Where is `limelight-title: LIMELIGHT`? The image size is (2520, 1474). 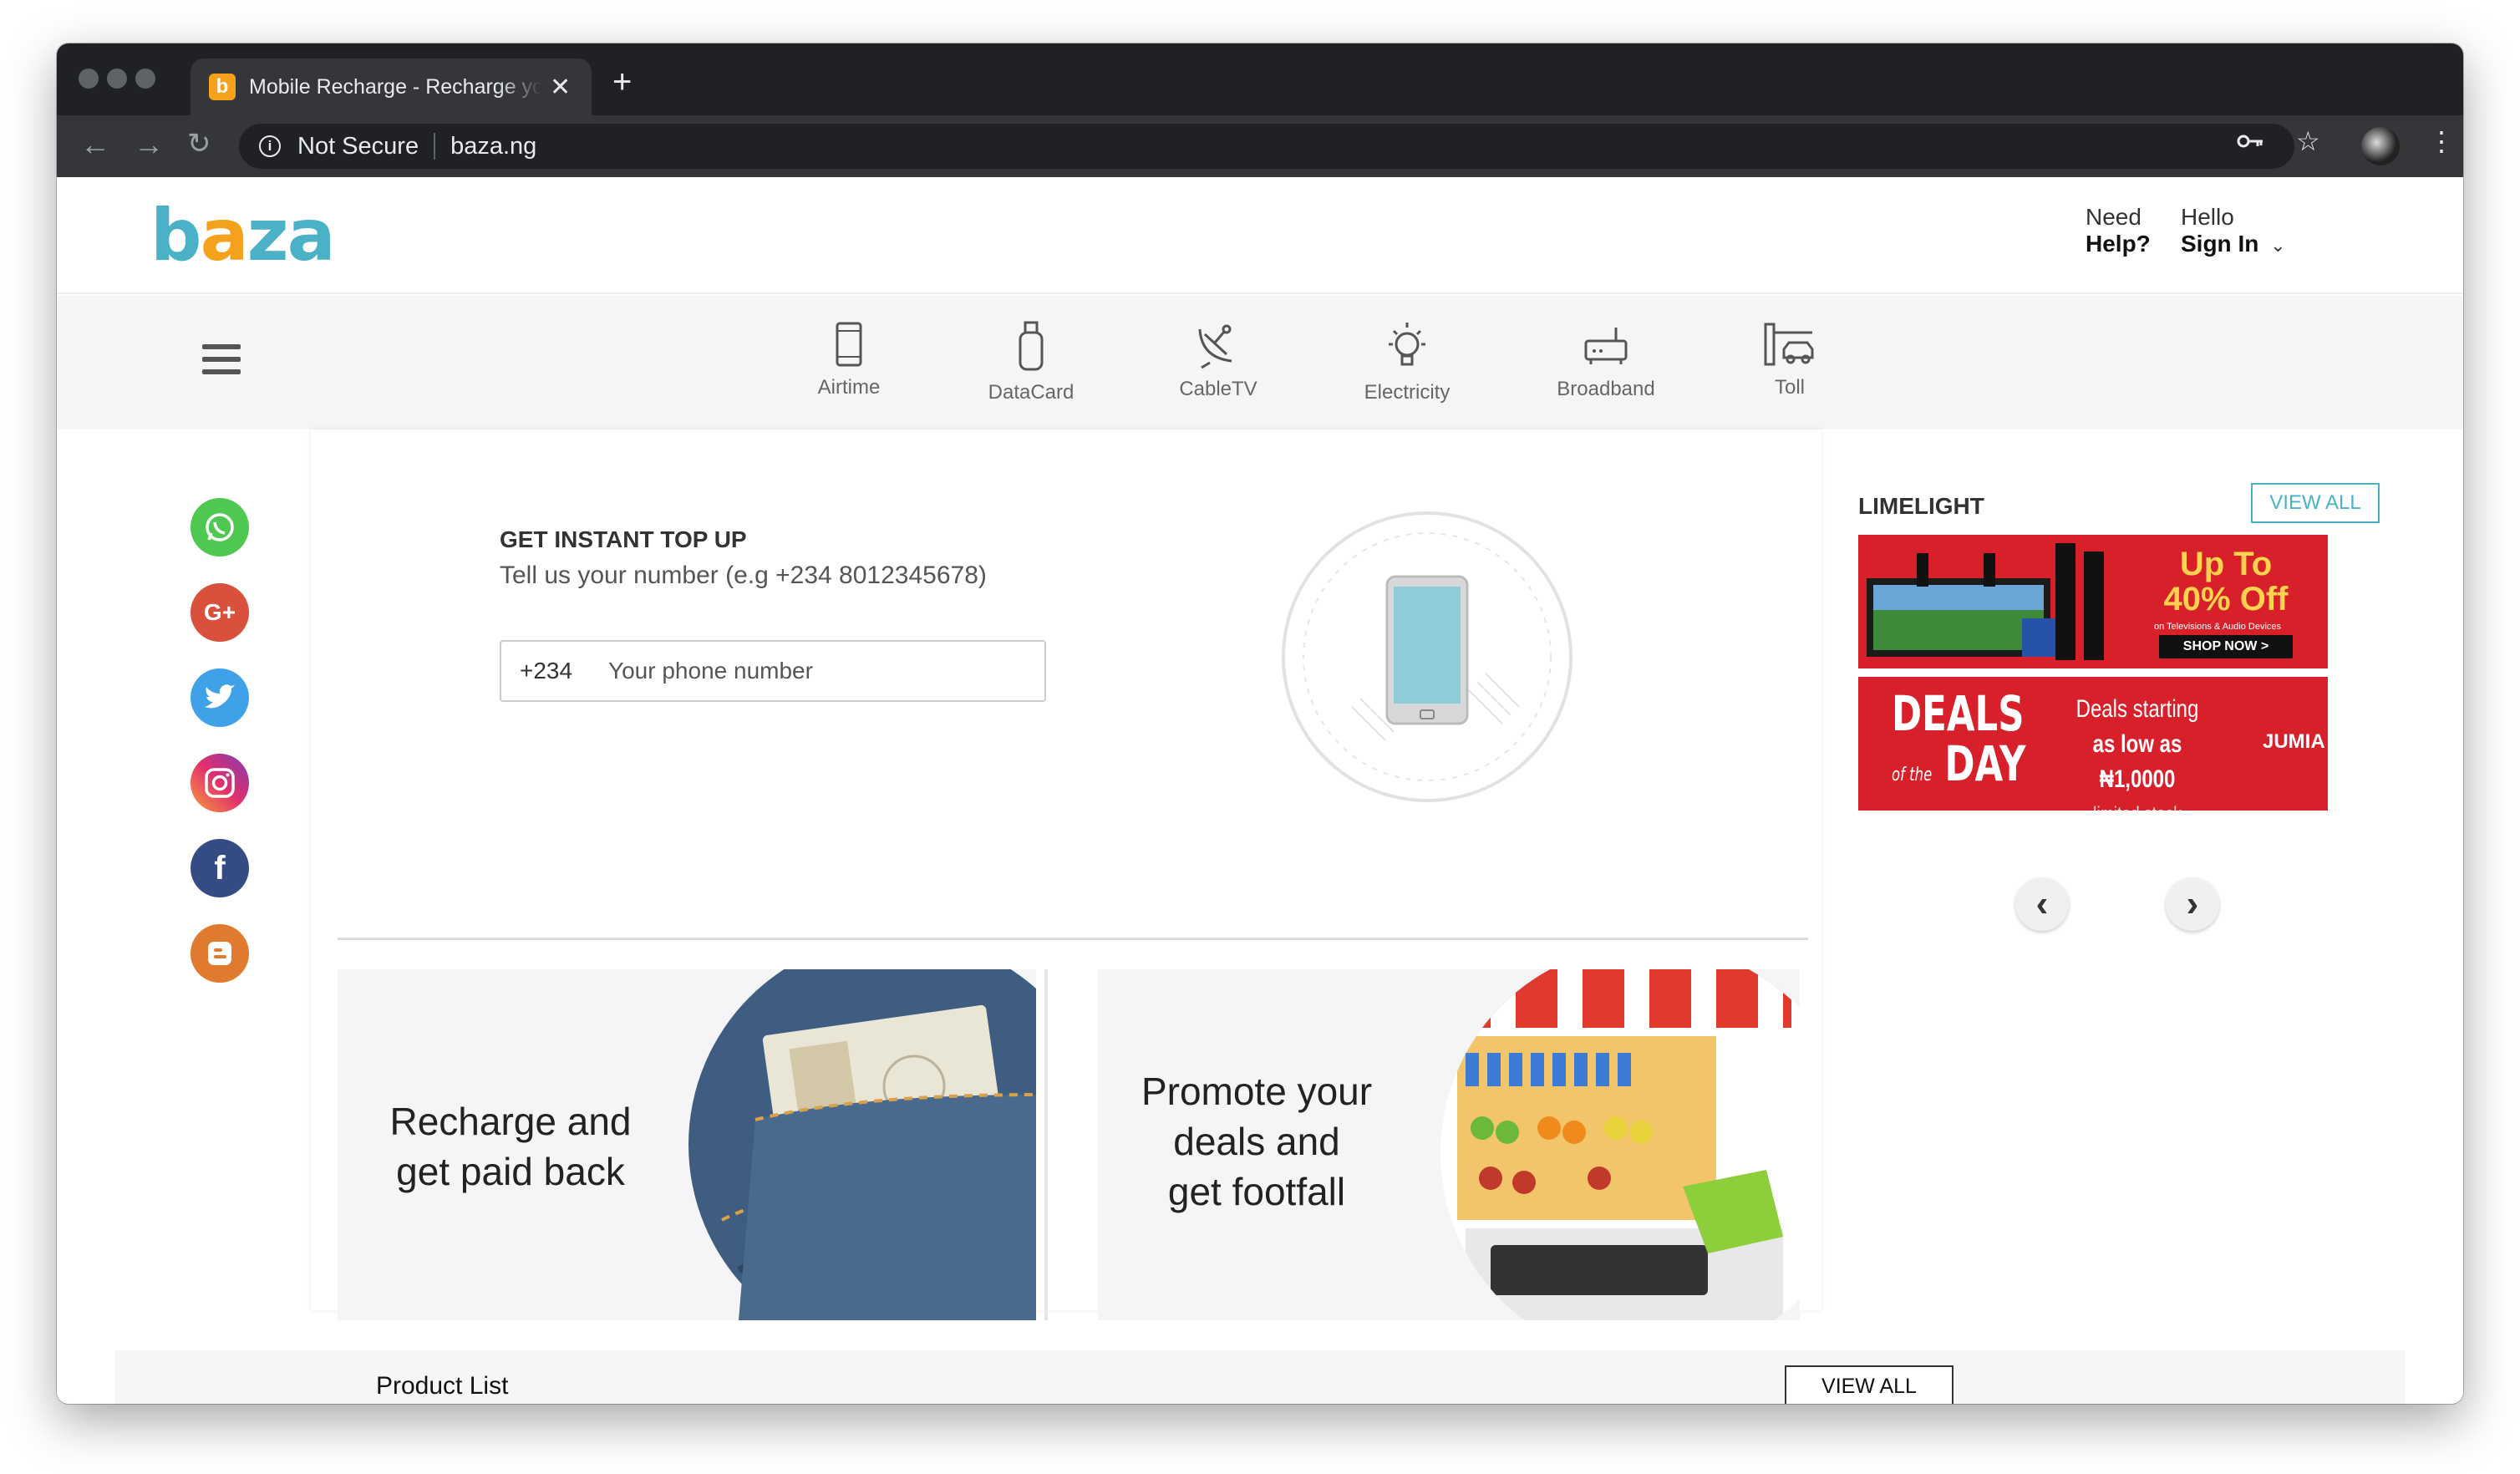
limelight-title: LIMELIGHT is located at coordinates (1921, 506).